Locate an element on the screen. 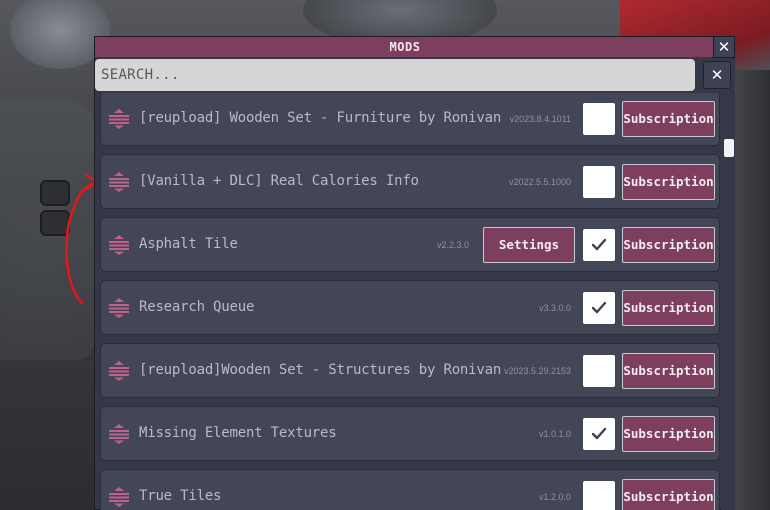 Image resolution: width=770 pixels, height=510 pixels. mod-name: Missing Element Textures is located at coordinates (238, 433).